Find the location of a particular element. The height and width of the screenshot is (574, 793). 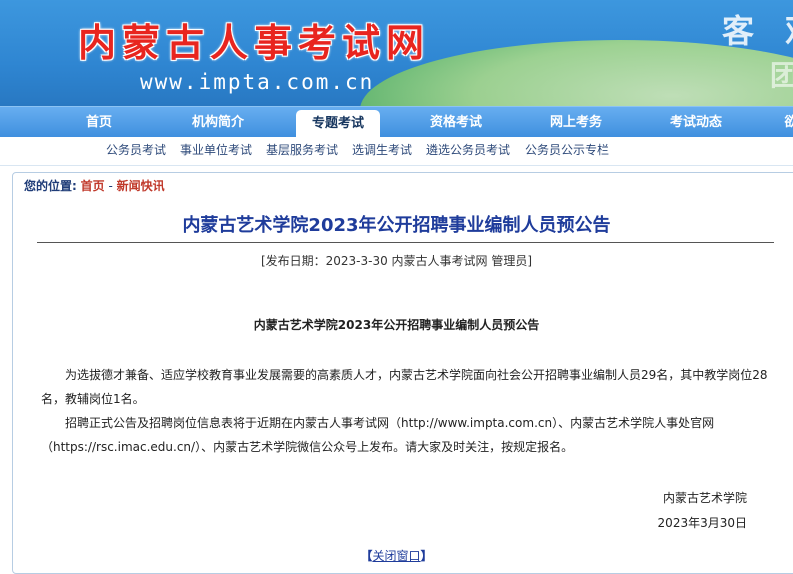

nav-item-about: 机构简介 is located at coordinates (218, 122).